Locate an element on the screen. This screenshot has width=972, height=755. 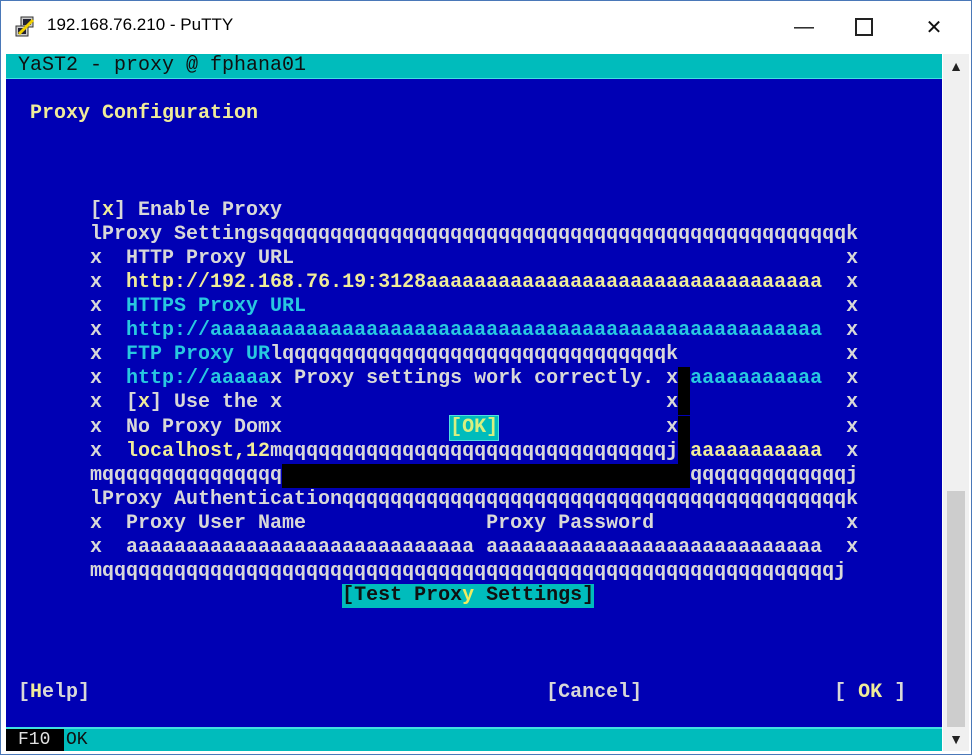
terminal-text: HTTPS Proxy URL is located at coordinates (216, 306).